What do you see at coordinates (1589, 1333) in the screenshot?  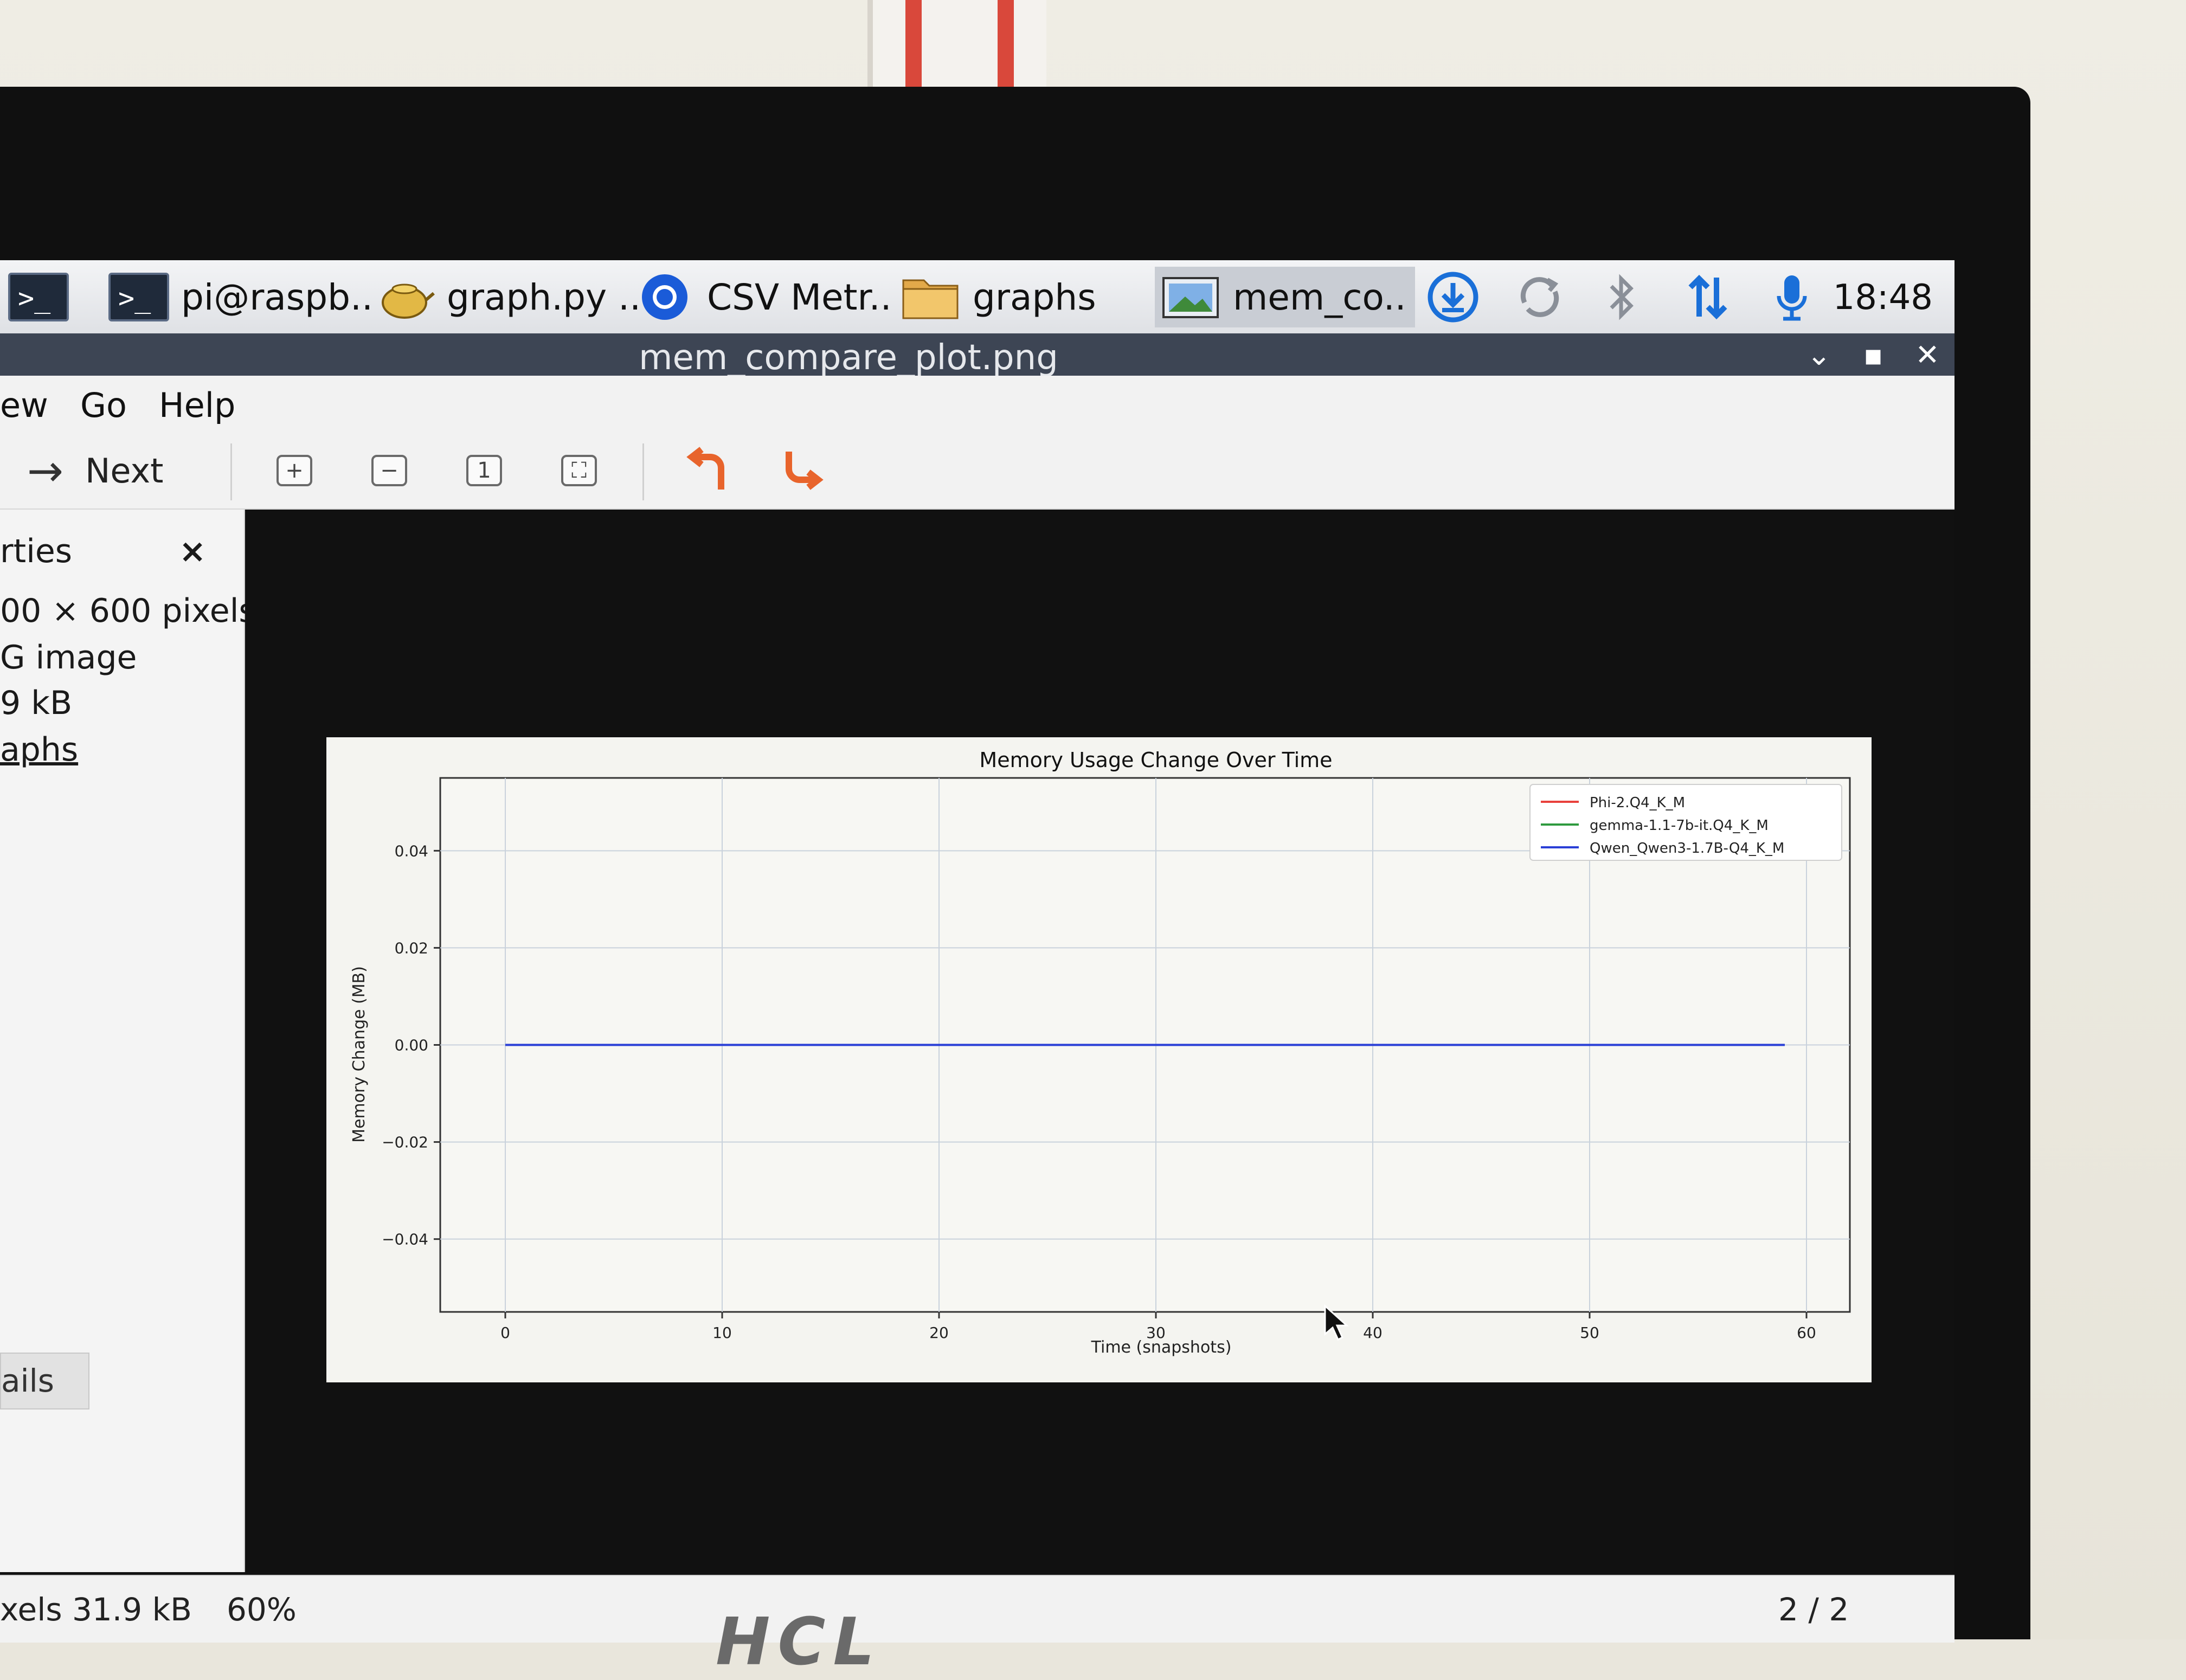 I see `x-tick-label: 50` at bounding box center [1589, 1333].